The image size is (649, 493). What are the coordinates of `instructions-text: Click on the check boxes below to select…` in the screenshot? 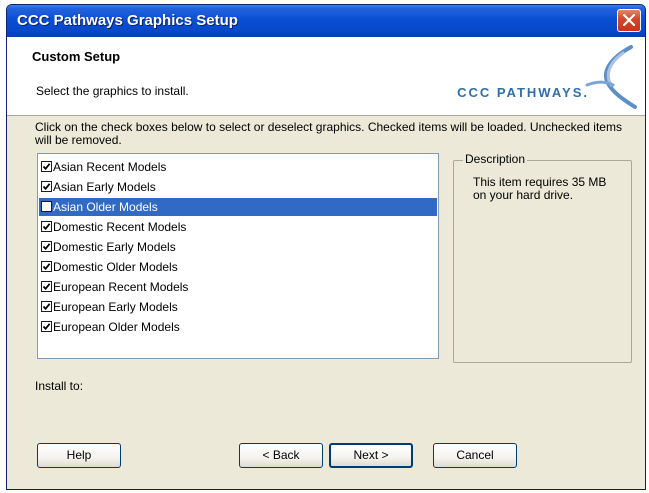 It's located at (328, 133).